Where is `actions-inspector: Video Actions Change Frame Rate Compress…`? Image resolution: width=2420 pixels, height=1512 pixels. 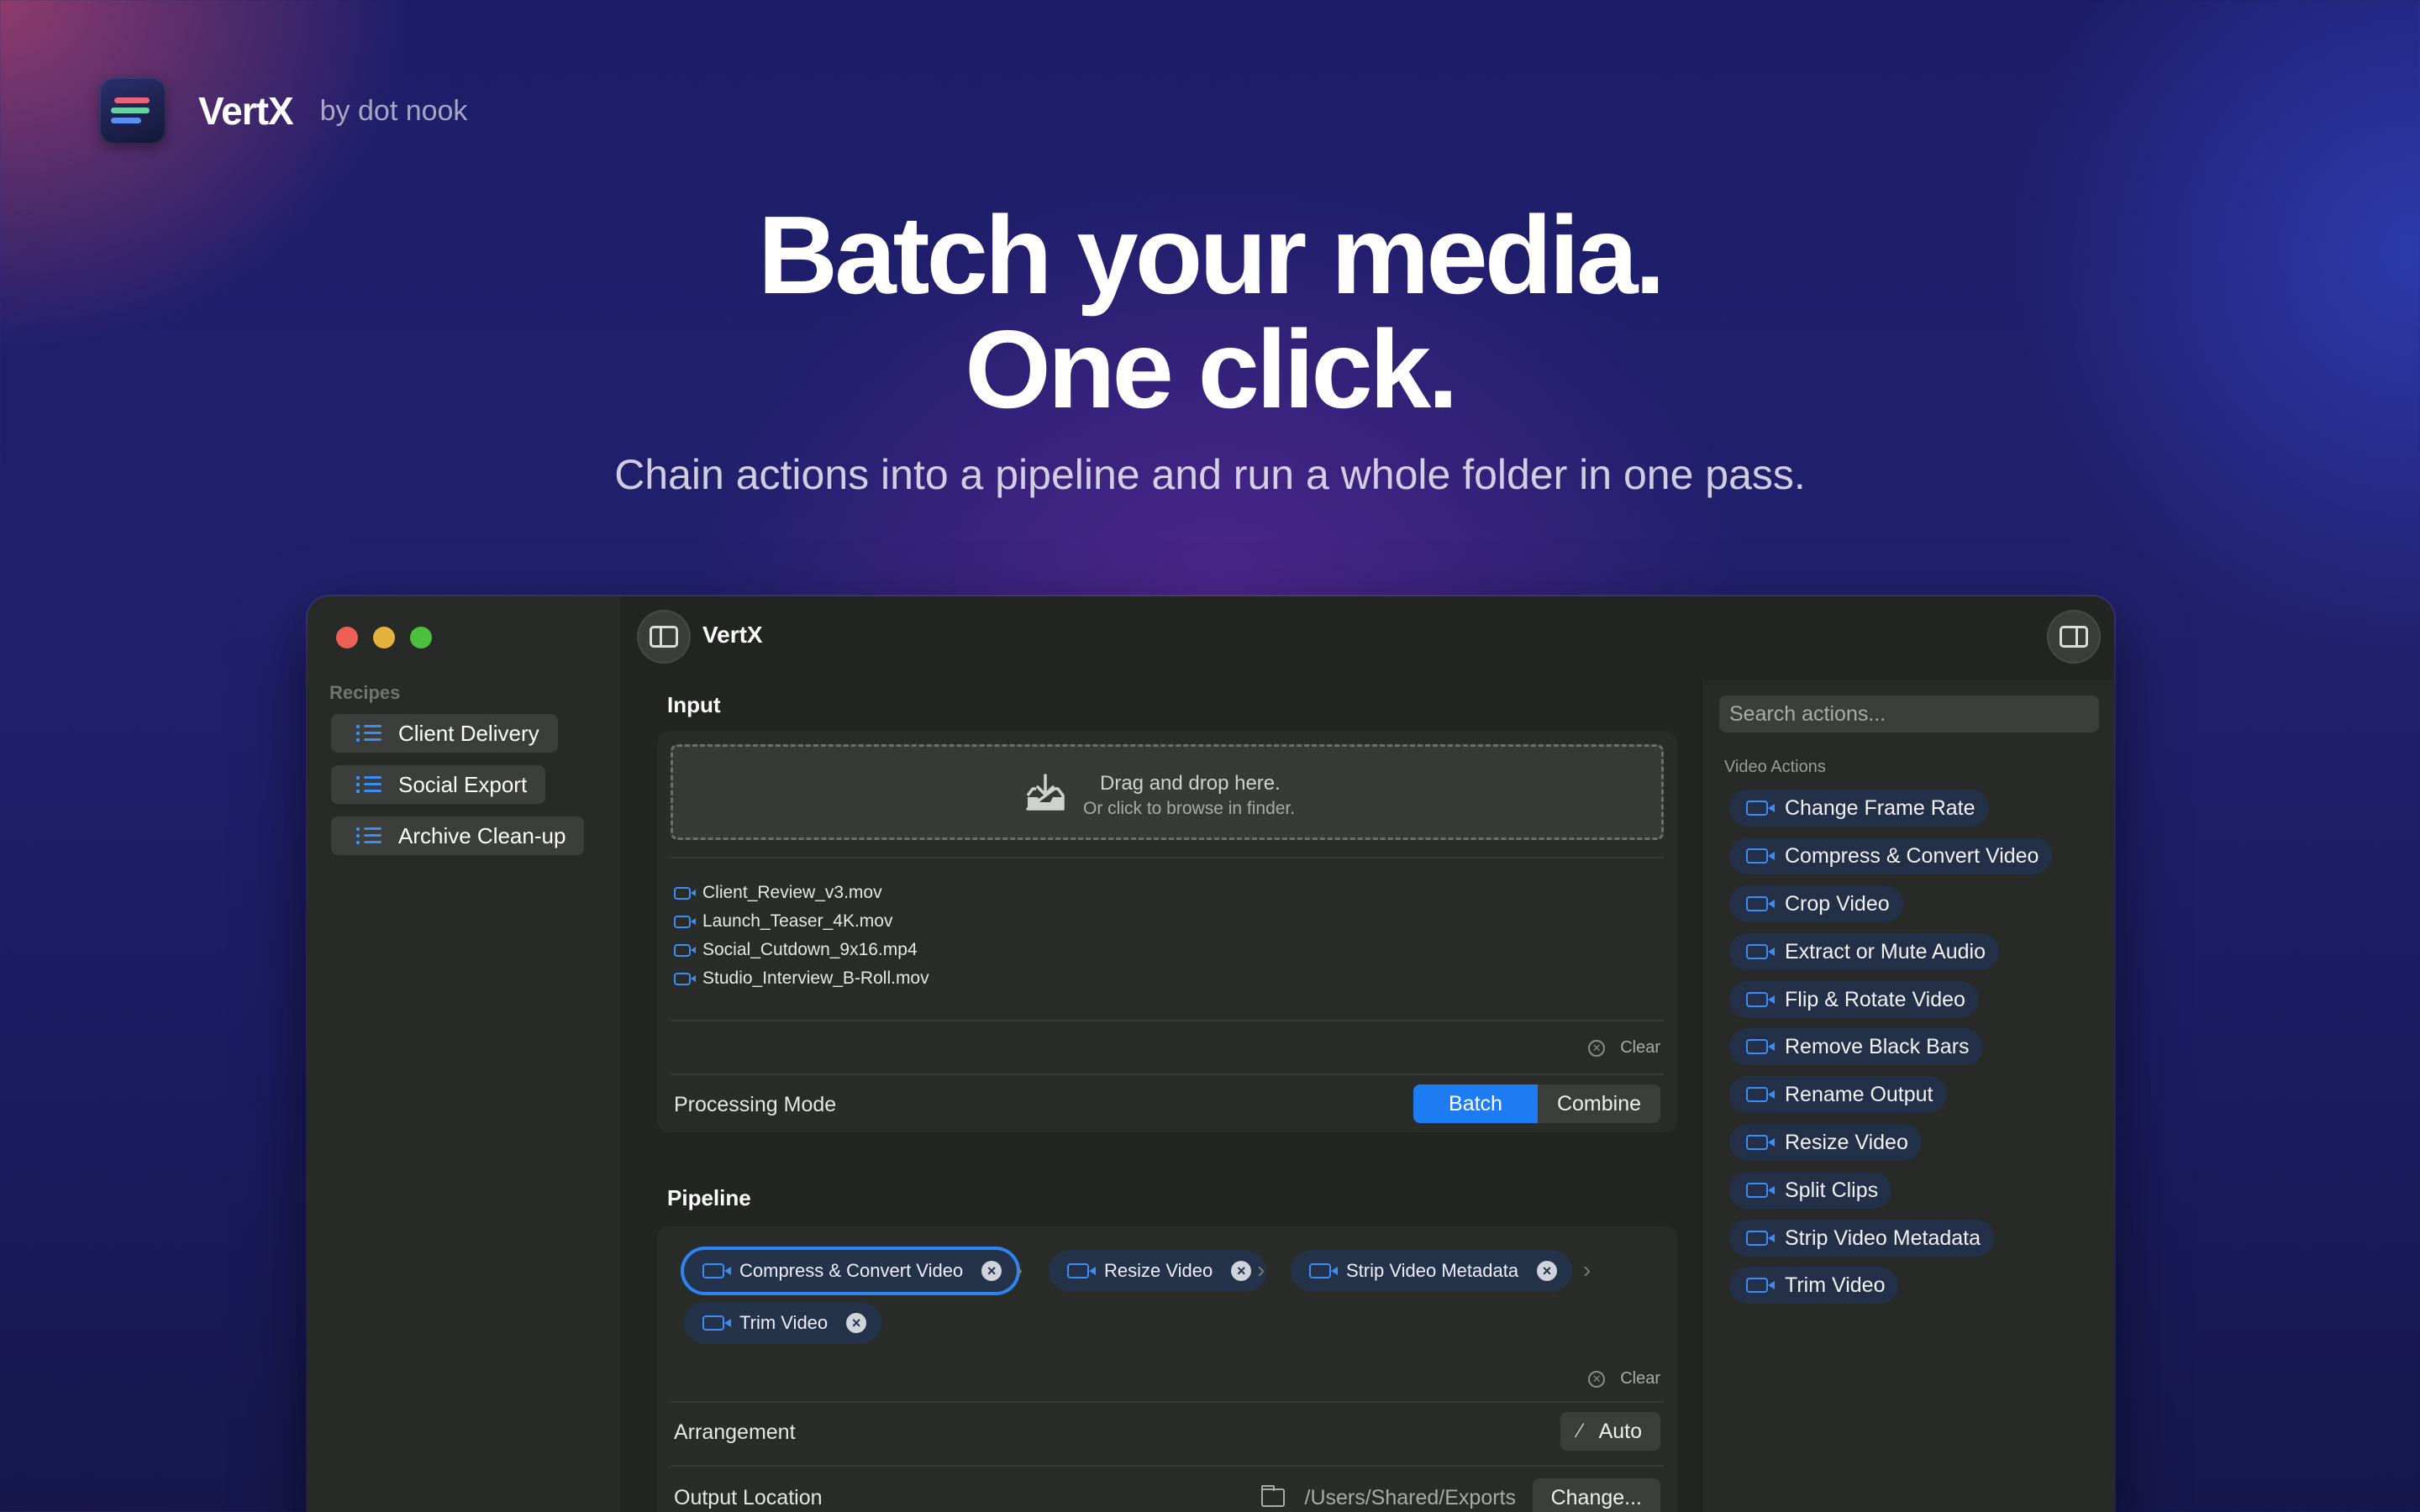 actions-inspector: Video Actions Change Frame Rate Compress… is located at coordinates (1908, 1096).